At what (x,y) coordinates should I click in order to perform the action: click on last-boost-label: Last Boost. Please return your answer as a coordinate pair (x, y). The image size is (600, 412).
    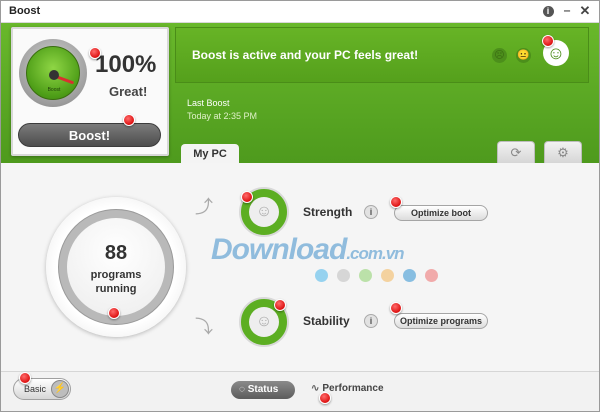
    Looking at the image, I should click on (208, 103).